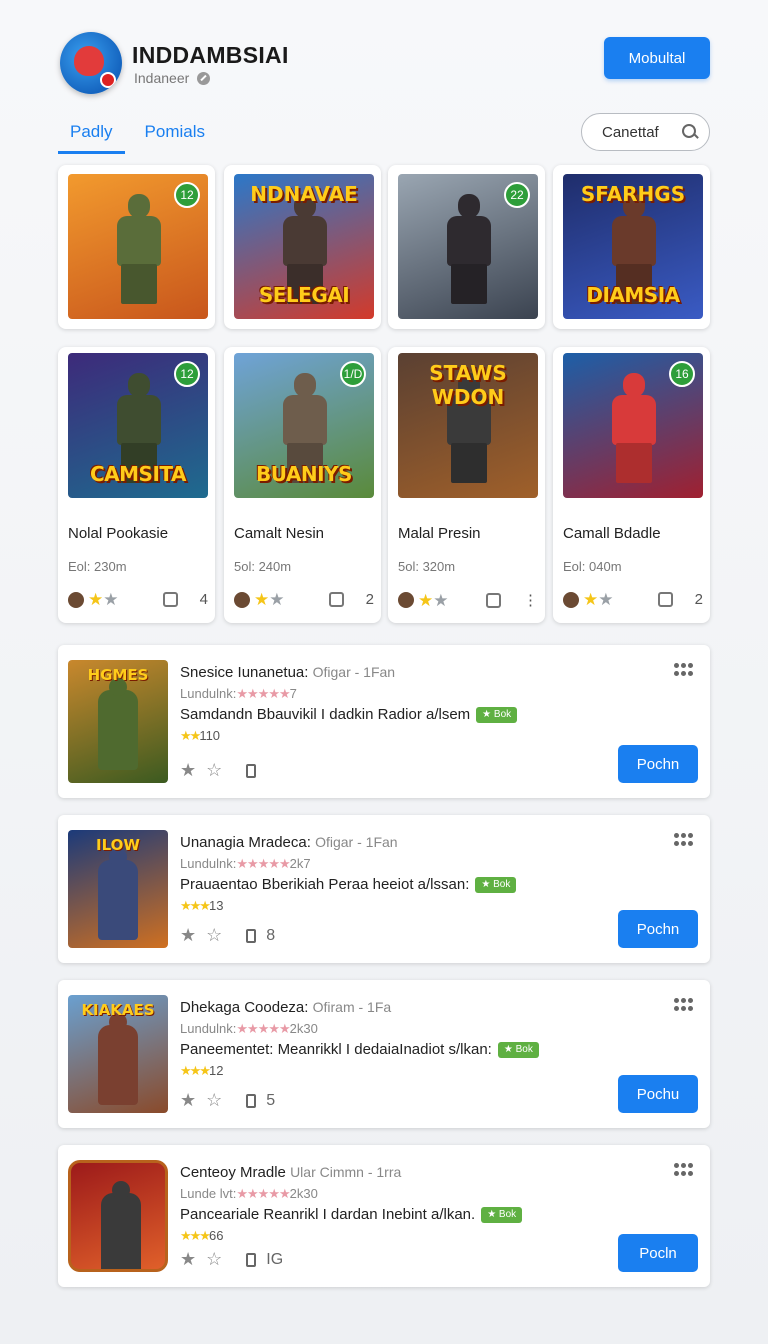 Image resolution: width=768 pixels, height=1344 pixels. What do you see at coordinates (118, 889) in the screenshot?
I see `game-thumbnail: ILOW` at bounding box center [118, 889].